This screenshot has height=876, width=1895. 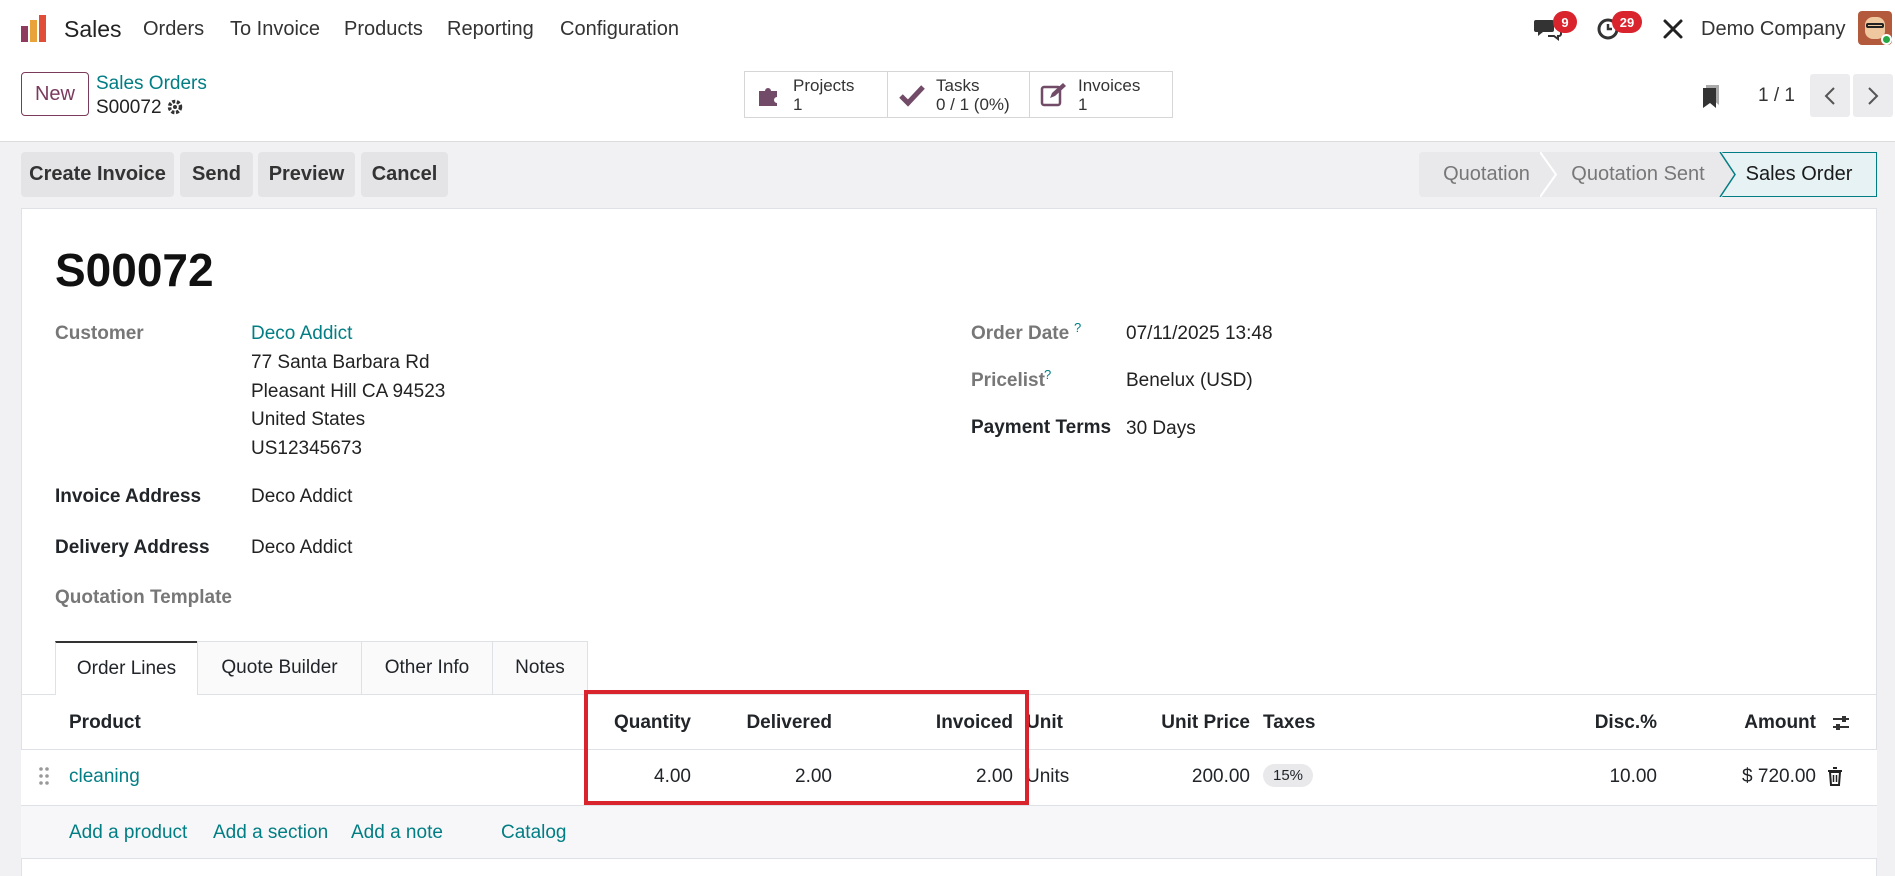 What do you see at coordinates (279, 667) in the screenshot?
I see `tab-quote-builder: Quote Builder` at bounding box center [279, 667].